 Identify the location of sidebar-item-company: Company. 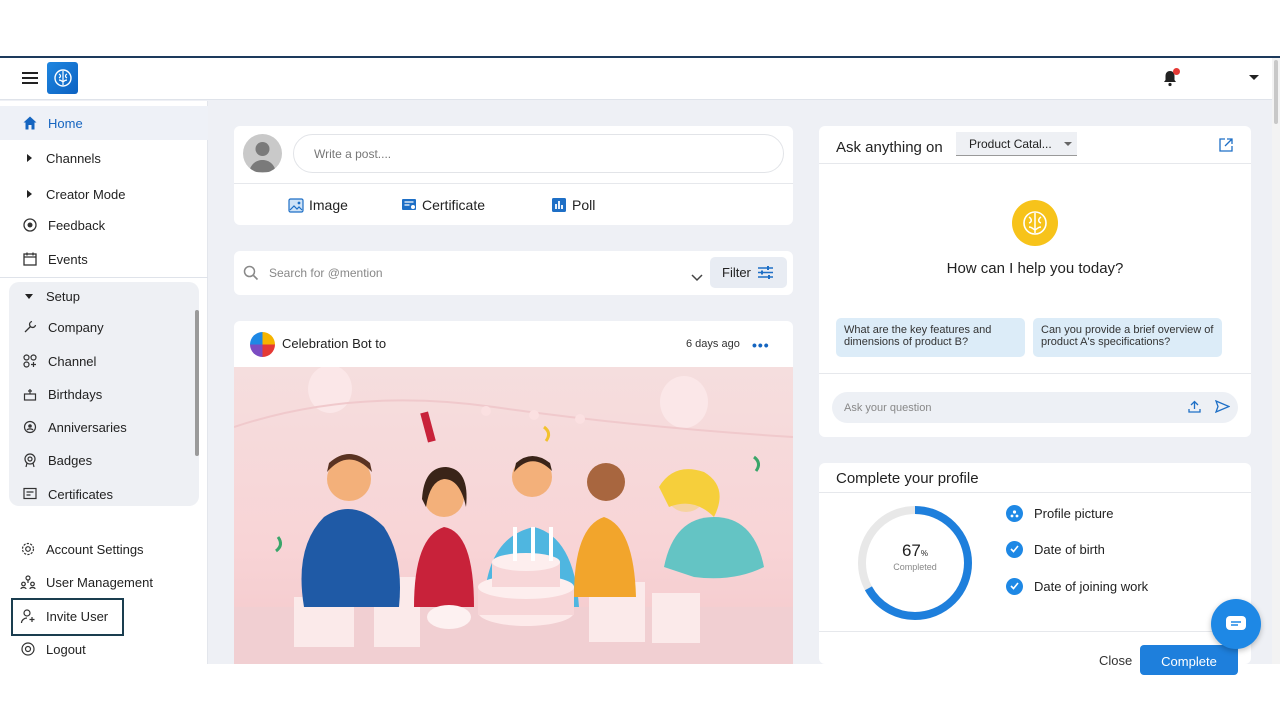
(104, 327).